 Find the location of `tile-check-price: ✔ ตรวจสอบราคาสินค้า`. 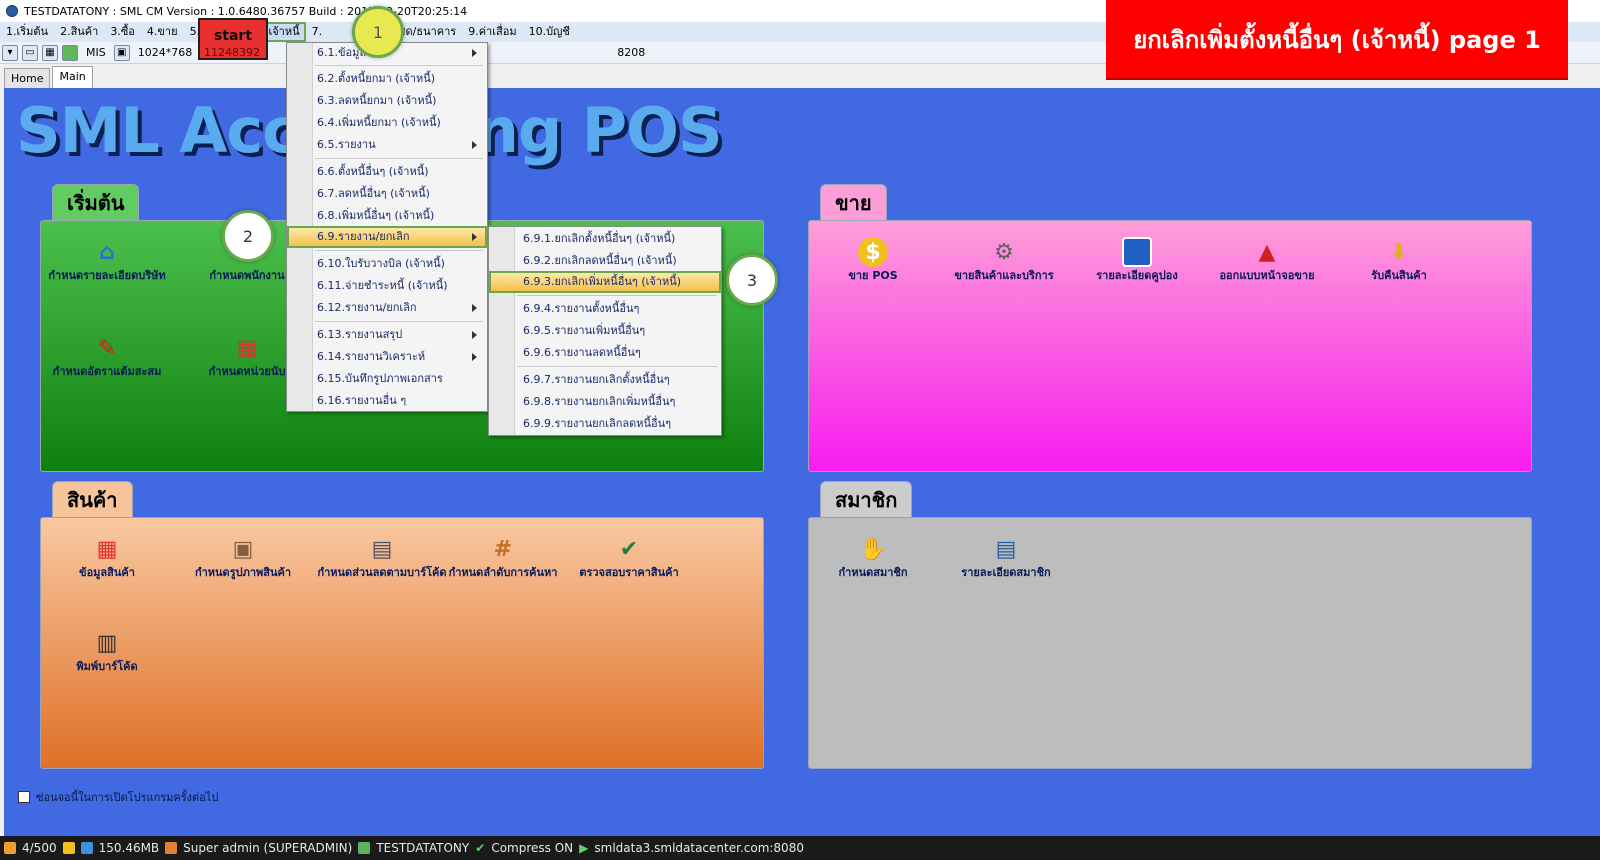

tile-check-price: ✔ ตรวจสอบราคาสินค้า is located at coordinates (629, 557).